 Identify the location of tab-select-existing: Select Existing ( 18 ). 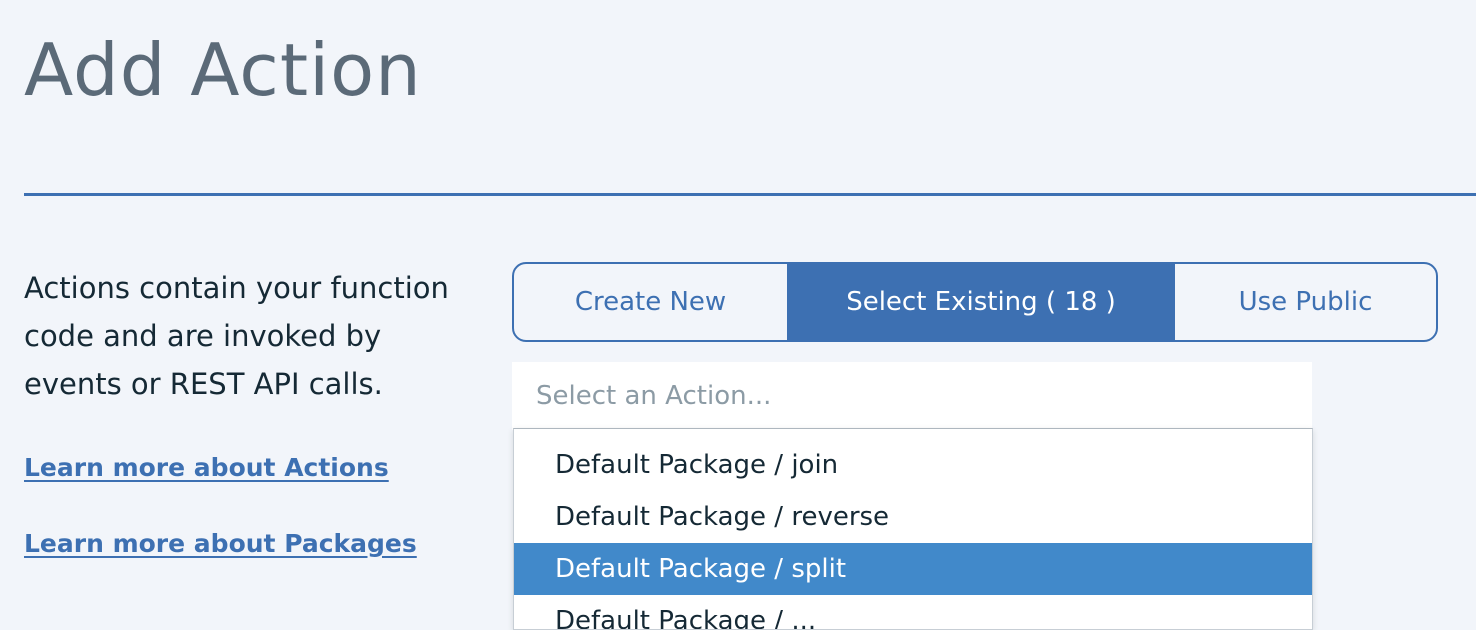
(982, 302).